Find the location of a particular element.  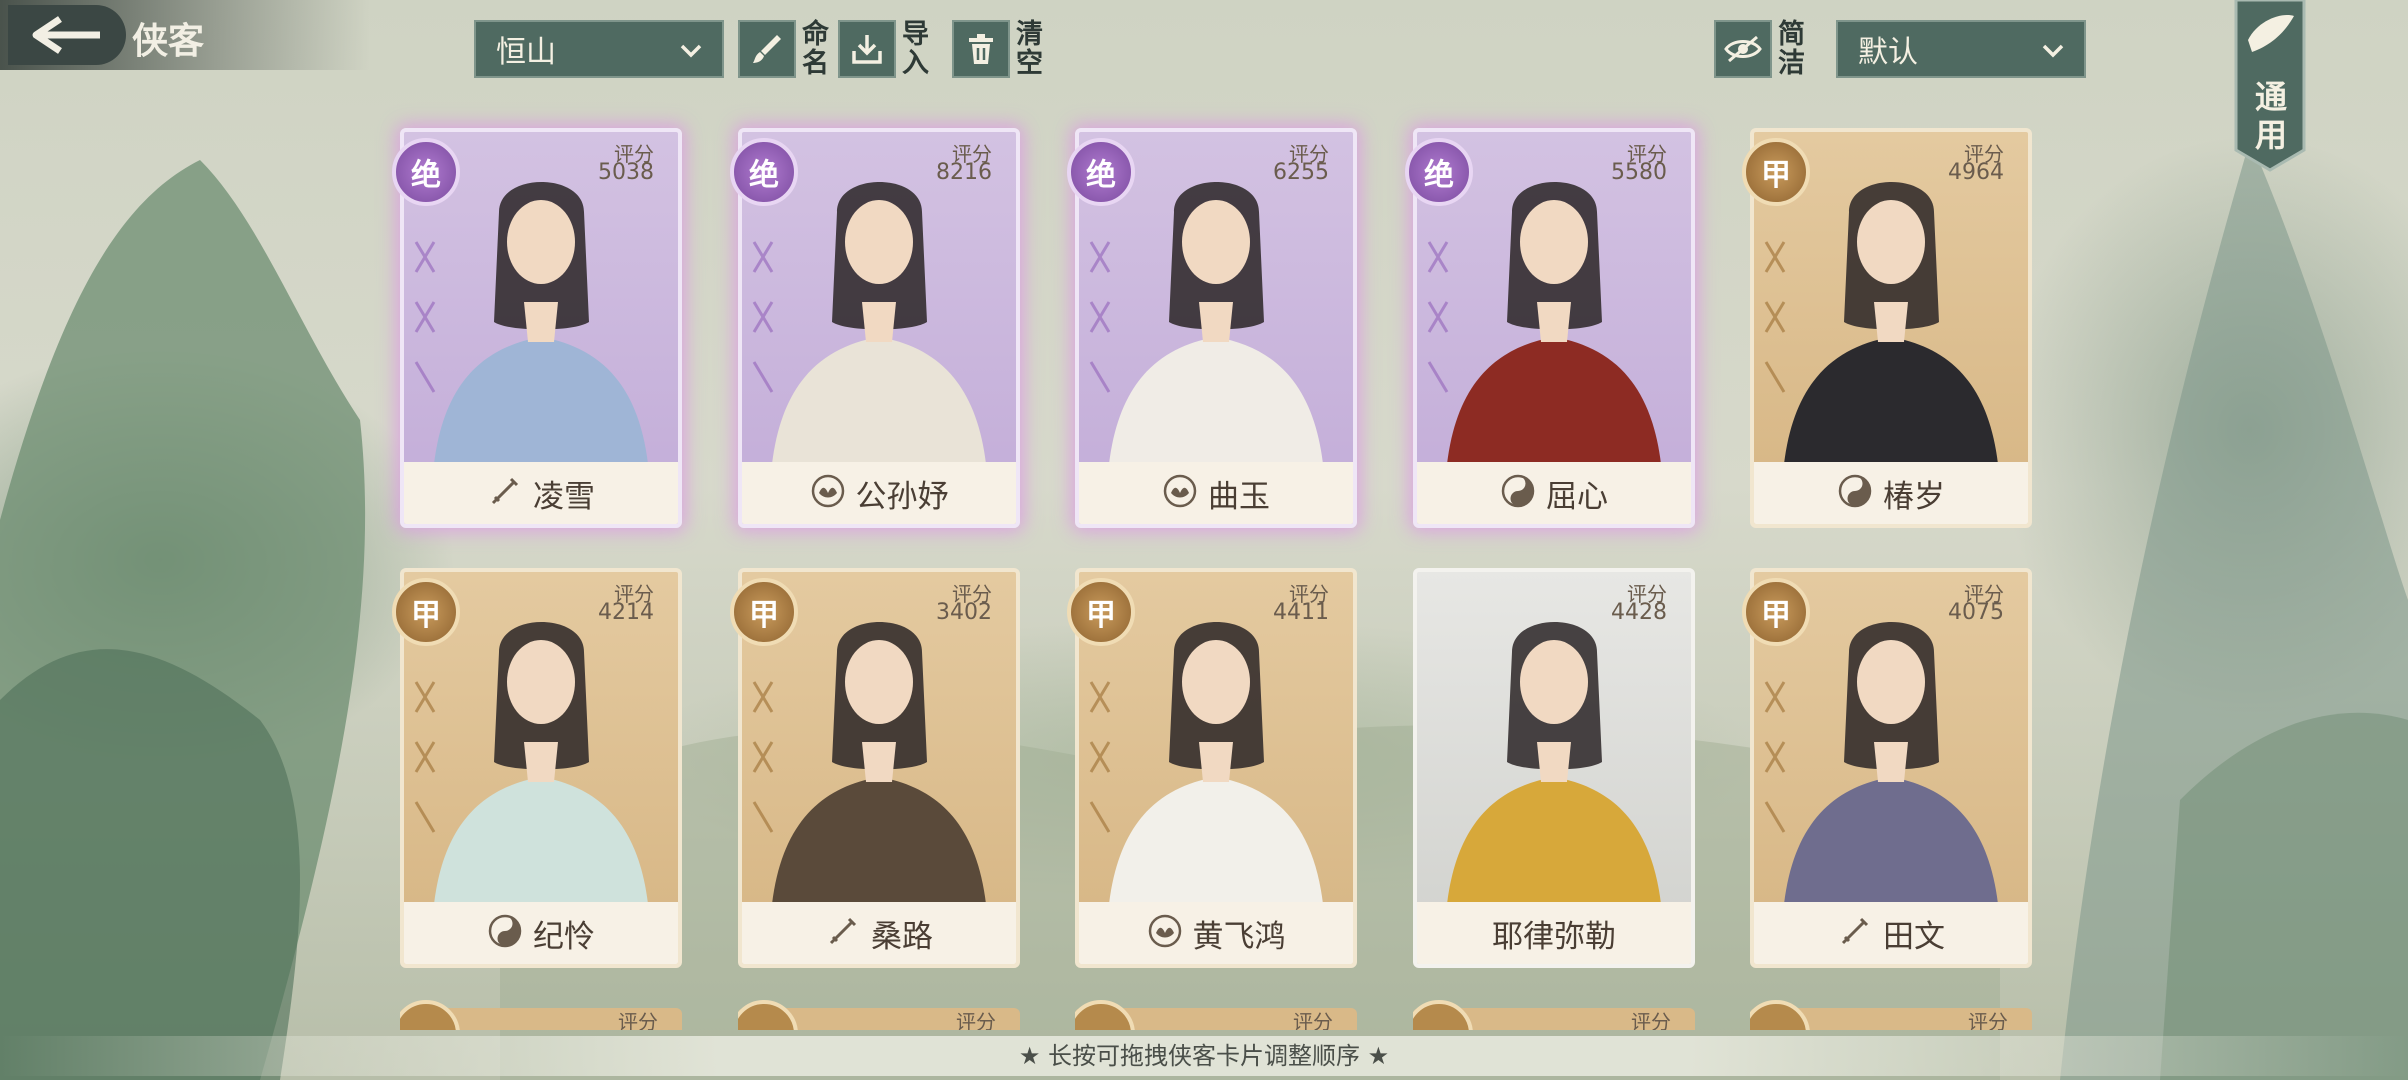

import-button: 导入 is located at coordinates (884, 49).